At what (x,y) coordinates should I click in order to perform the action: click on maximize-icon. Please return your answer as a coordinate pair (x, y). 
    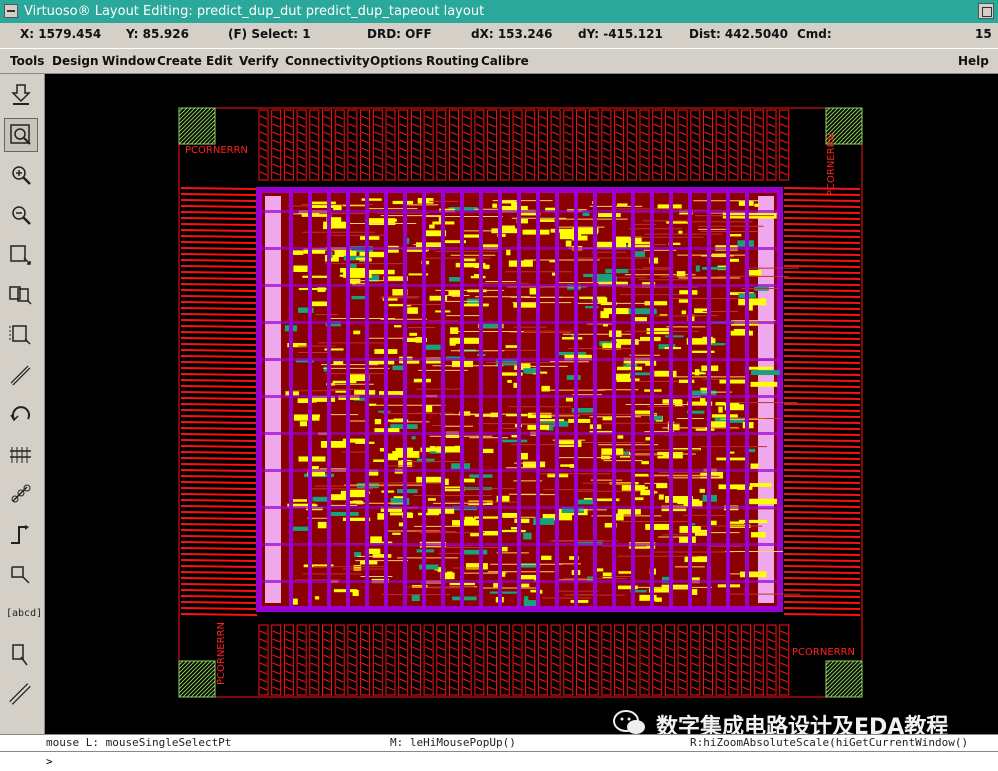
    Looking at the image, I should click on (986, 11).